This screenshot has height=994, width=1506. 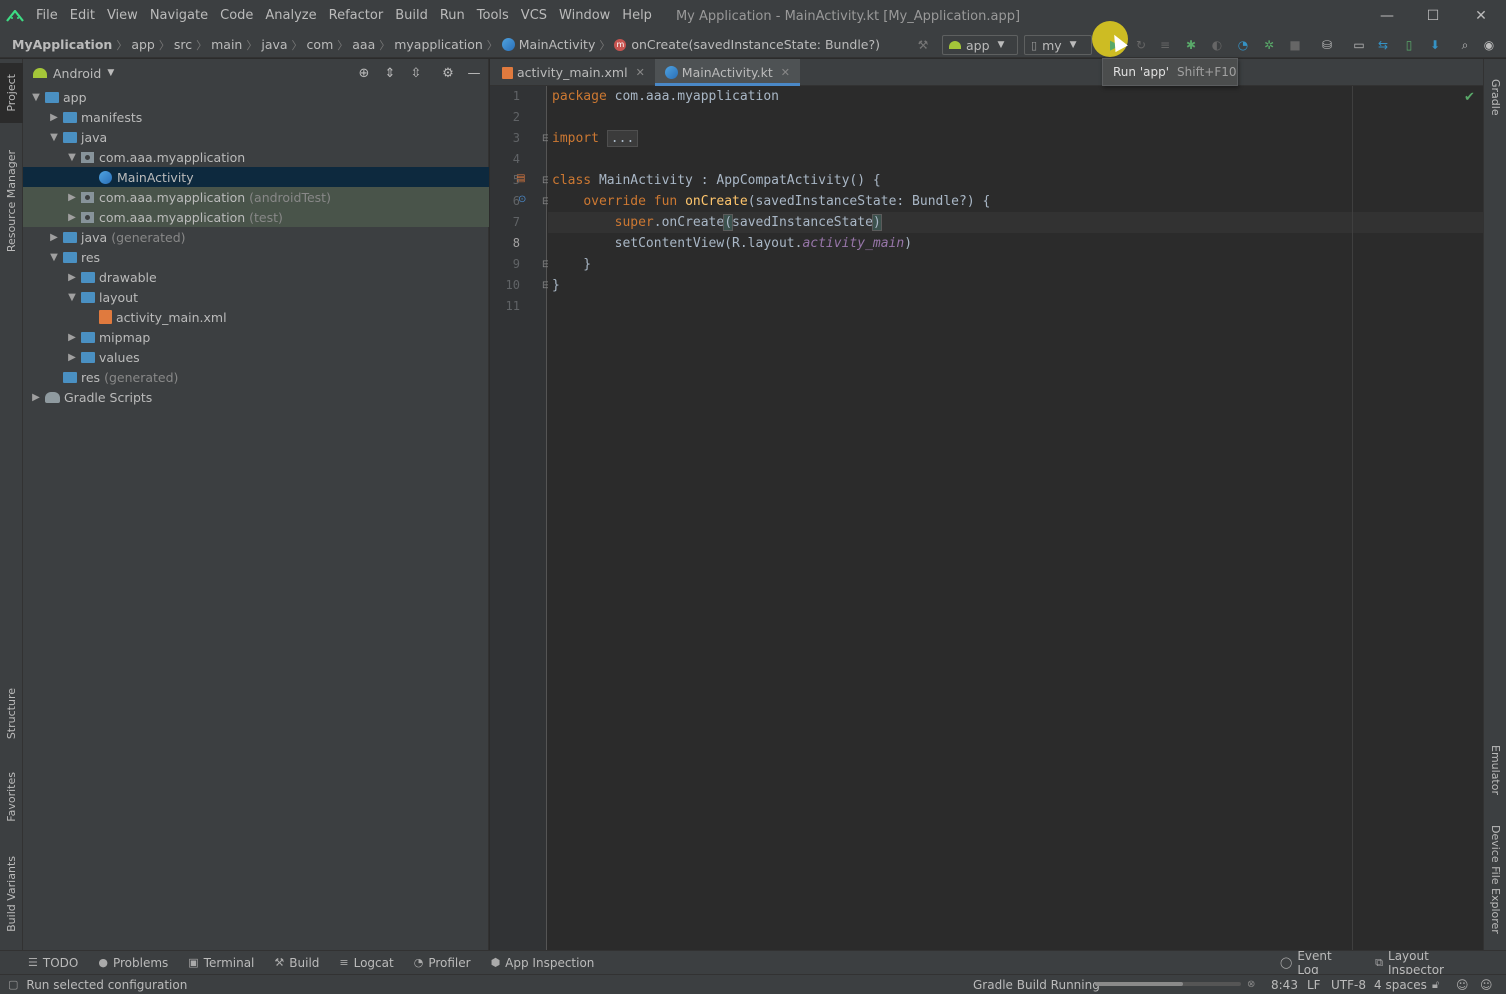 What do you see at coordinates (256, 117) in the screenshot?
I see `tree-item: ▶ manifests` at bounding box center [256, 117].